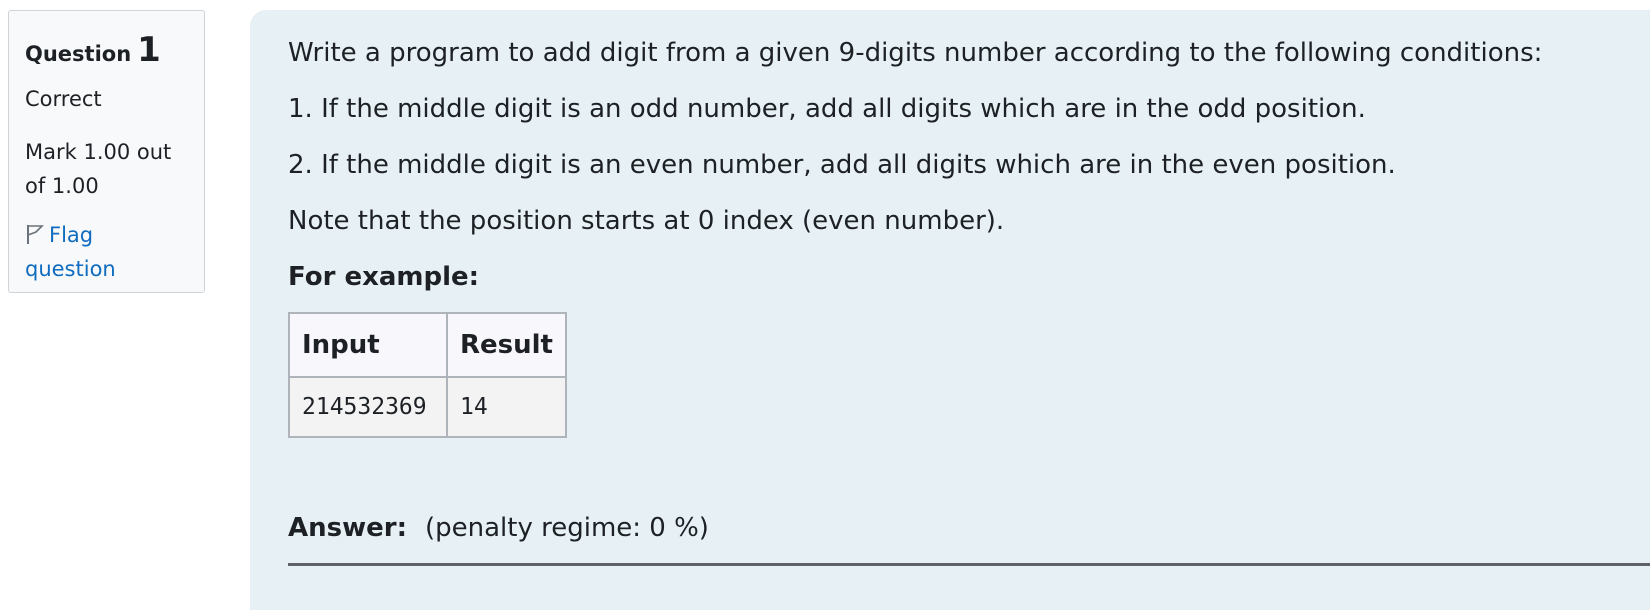  I want to click on question-label: Question, so click(78, 54).